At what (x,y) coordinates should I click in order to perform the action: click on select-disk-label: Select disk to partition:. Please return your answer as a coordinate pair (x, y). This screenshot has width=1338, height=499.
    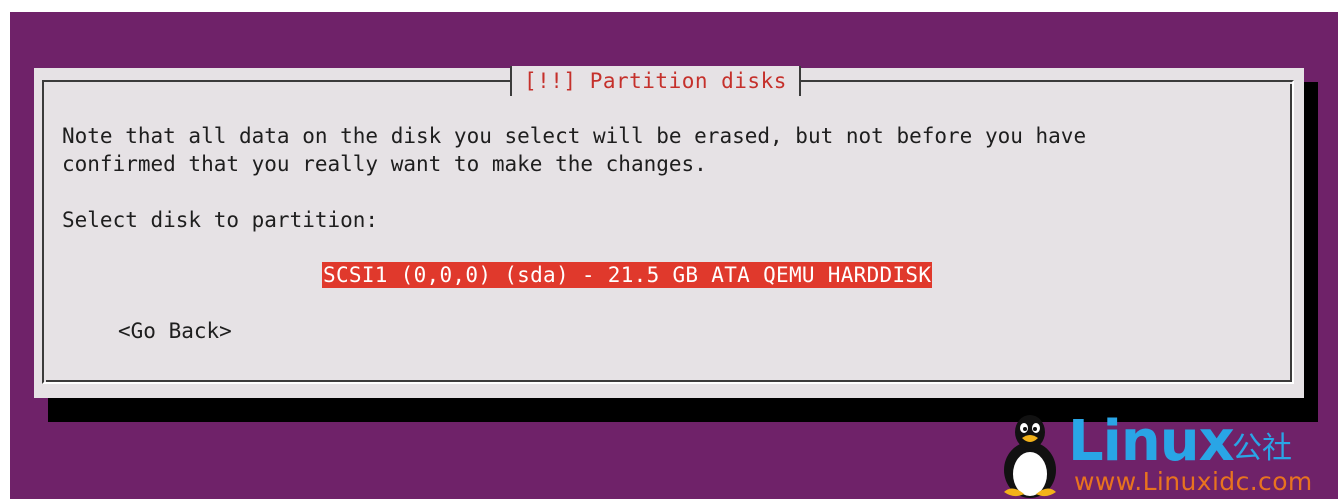
    Looking at the image, I should click on (220, 220).